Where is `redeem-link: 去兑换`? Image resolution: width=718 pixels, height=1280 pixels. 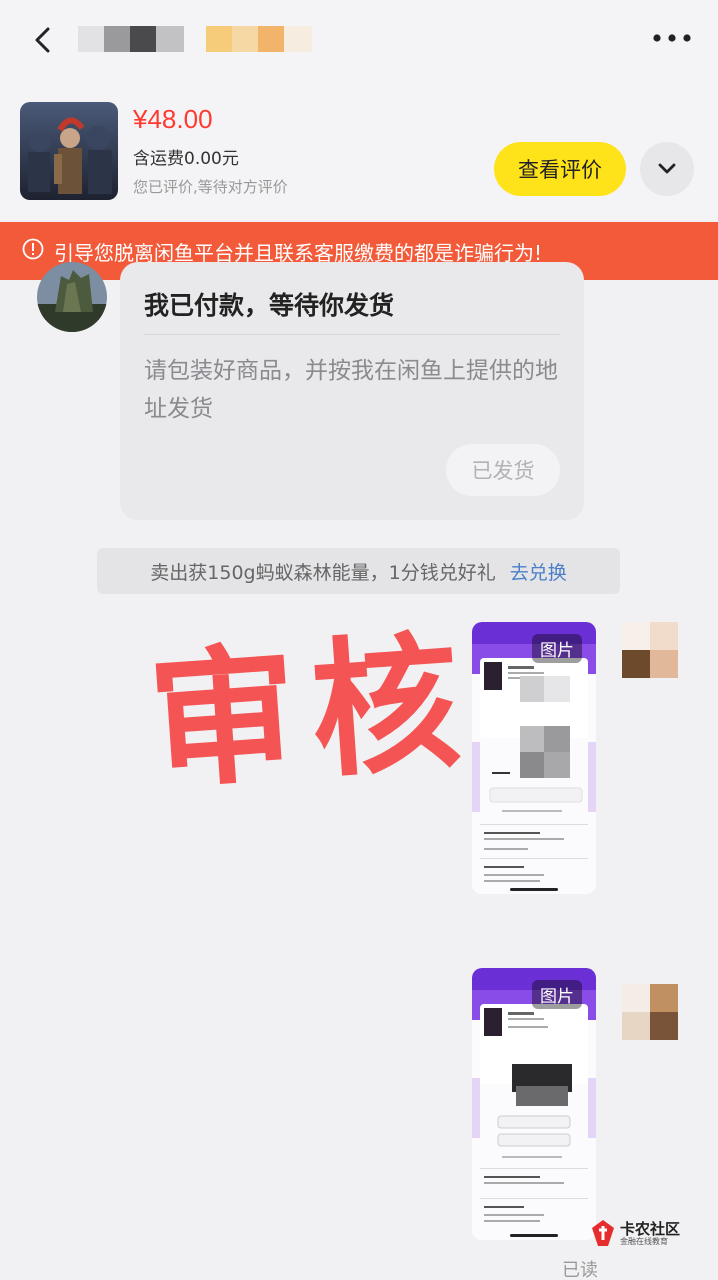
redeem-link: 去兑换 is located at coordinates (538, 571).